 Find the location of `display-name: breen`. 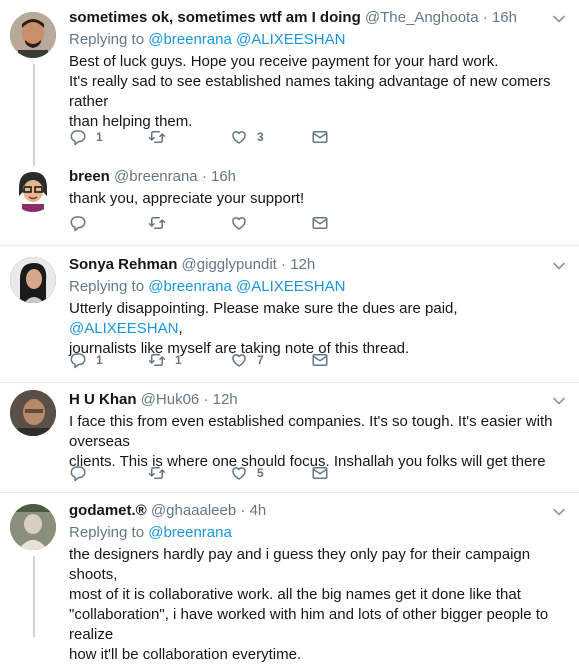

display-name: breen is located at coordinates (89, 176).